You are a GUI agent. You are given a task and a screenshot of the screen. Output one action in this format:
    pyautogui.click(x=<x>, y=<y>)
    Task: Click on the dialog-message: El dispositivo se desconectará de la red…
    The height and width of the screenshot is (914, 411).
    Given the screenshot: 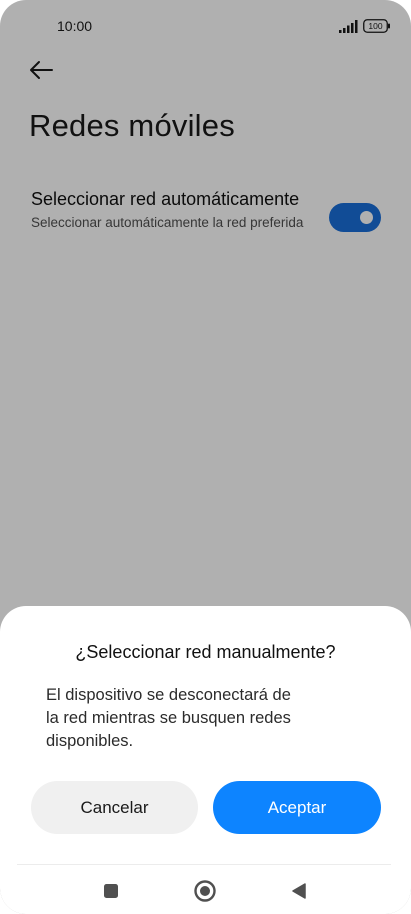 What is the action you would take?
    pyautogui.click(x=196, y=718)
    